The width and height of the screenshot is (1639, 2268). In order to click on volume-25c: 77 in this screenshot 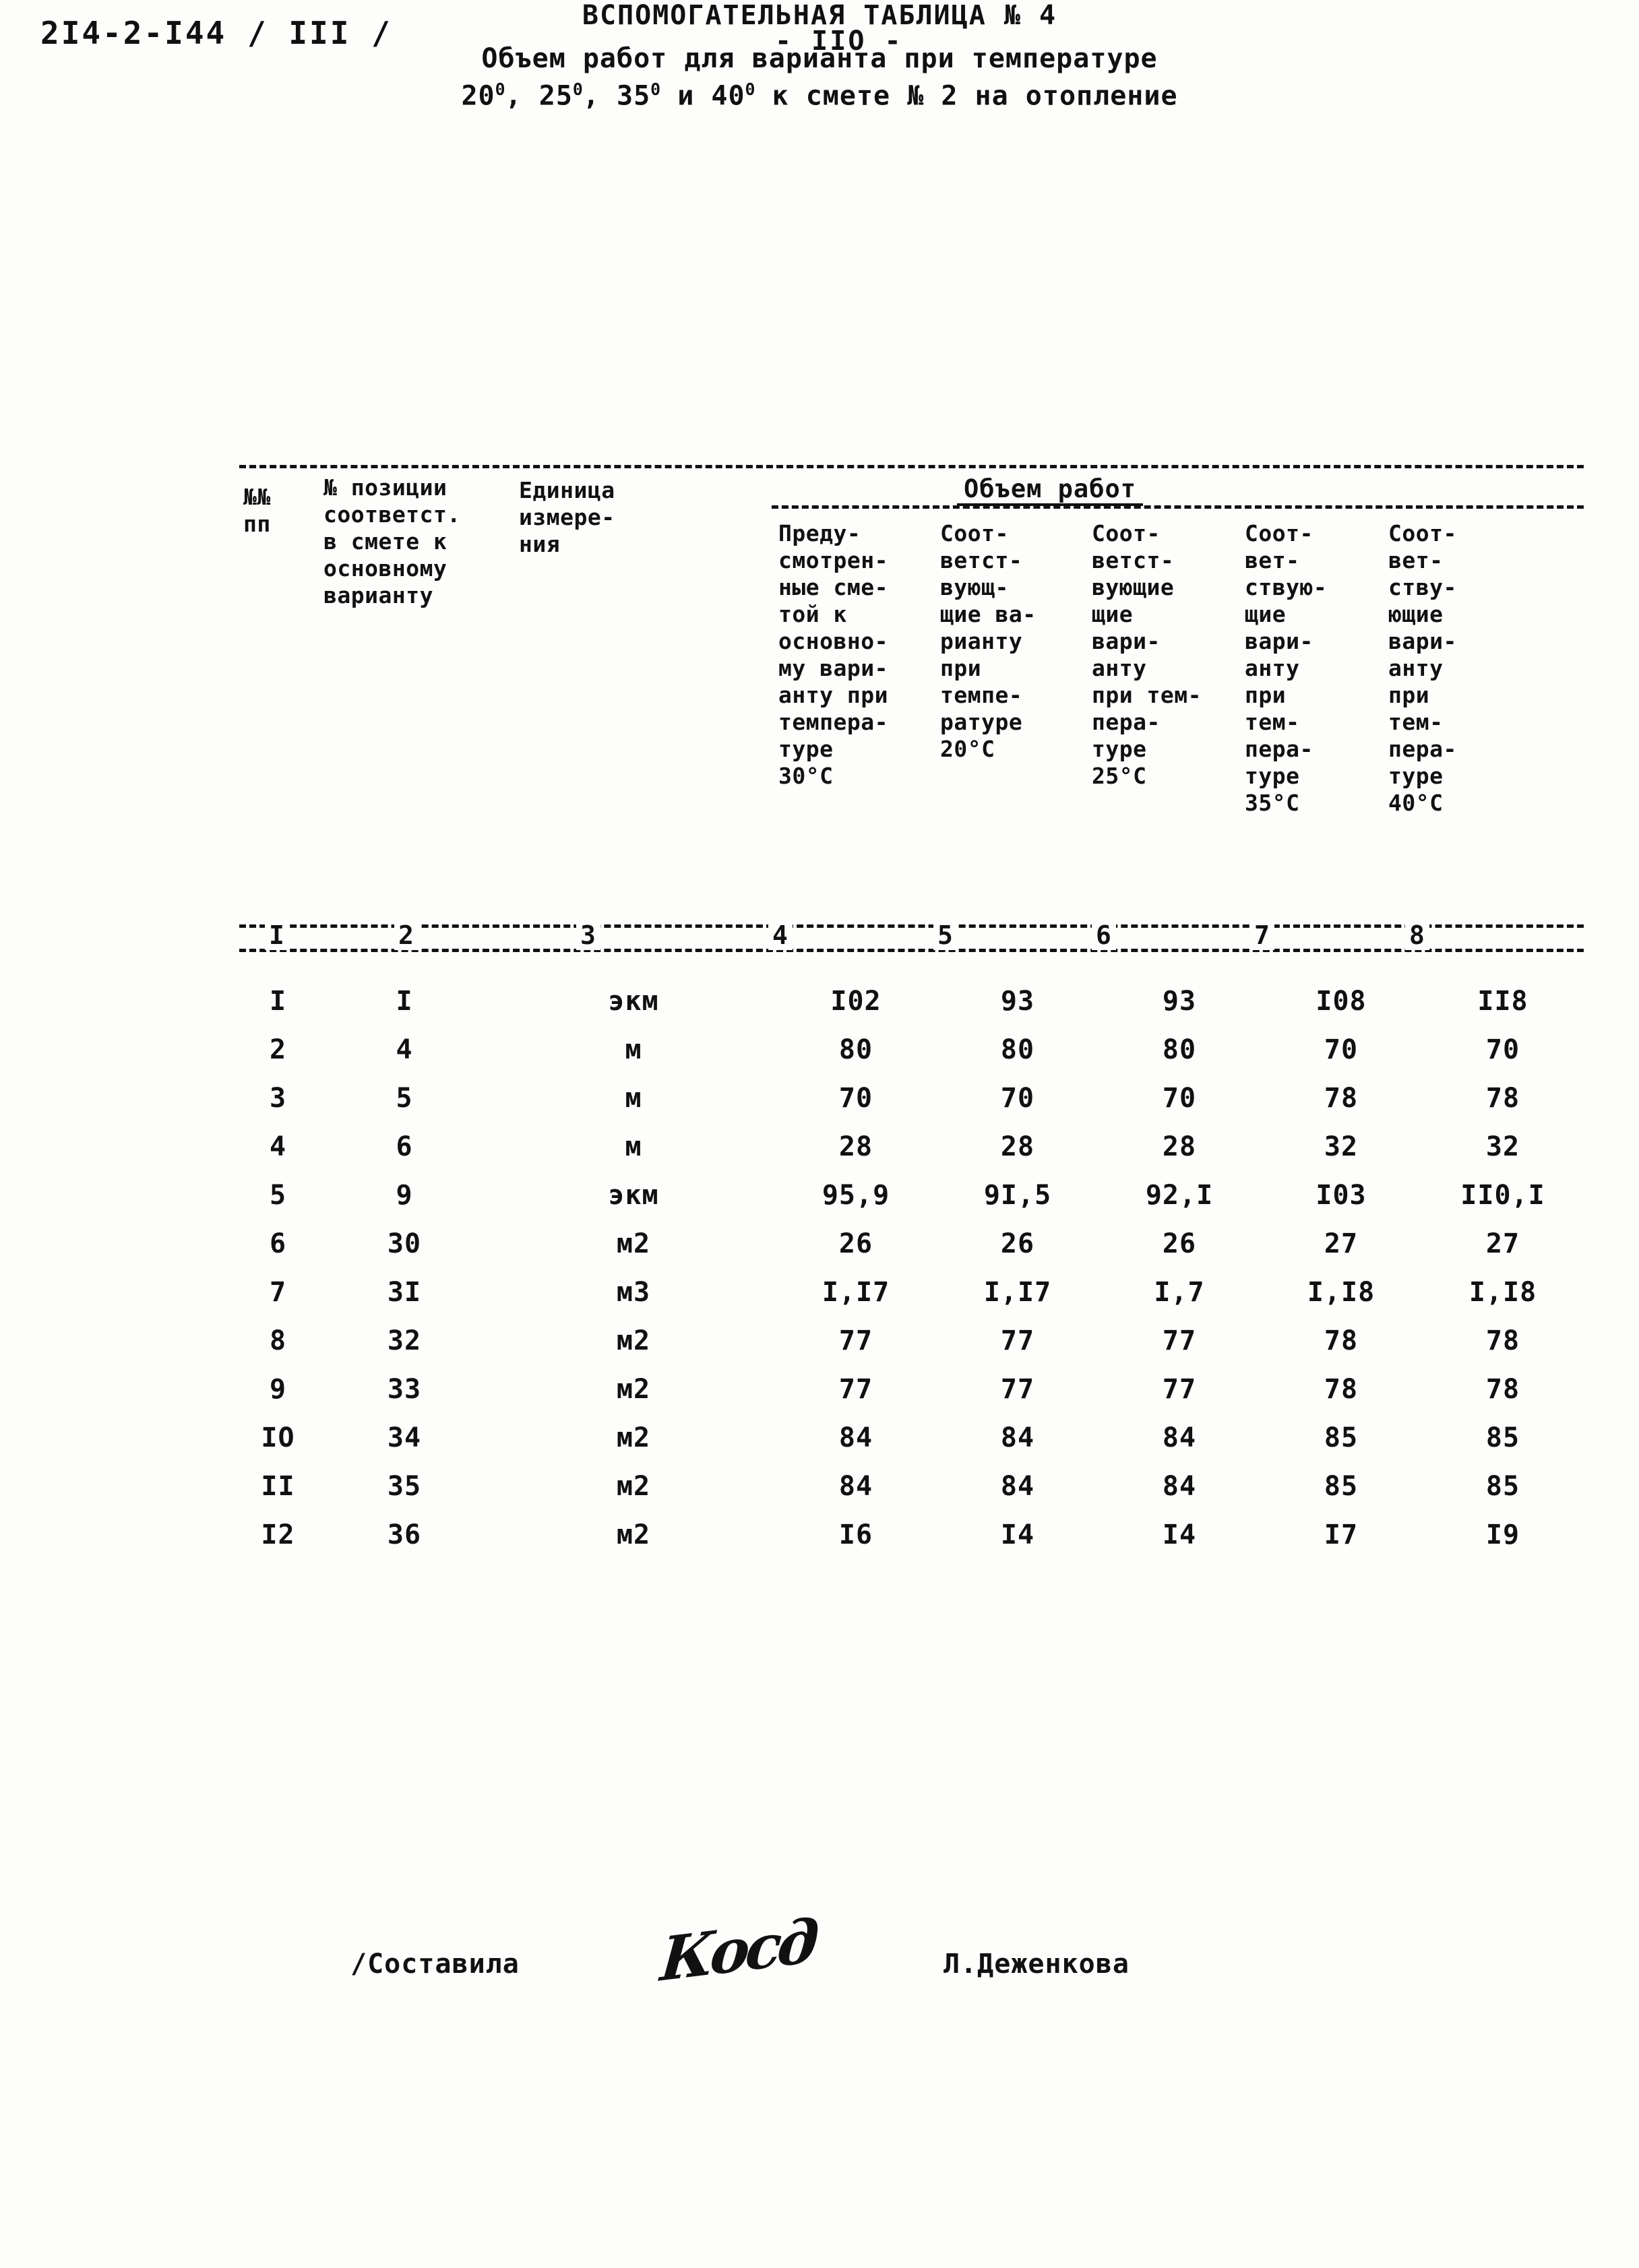, I will do `click(1179, 1389)`.